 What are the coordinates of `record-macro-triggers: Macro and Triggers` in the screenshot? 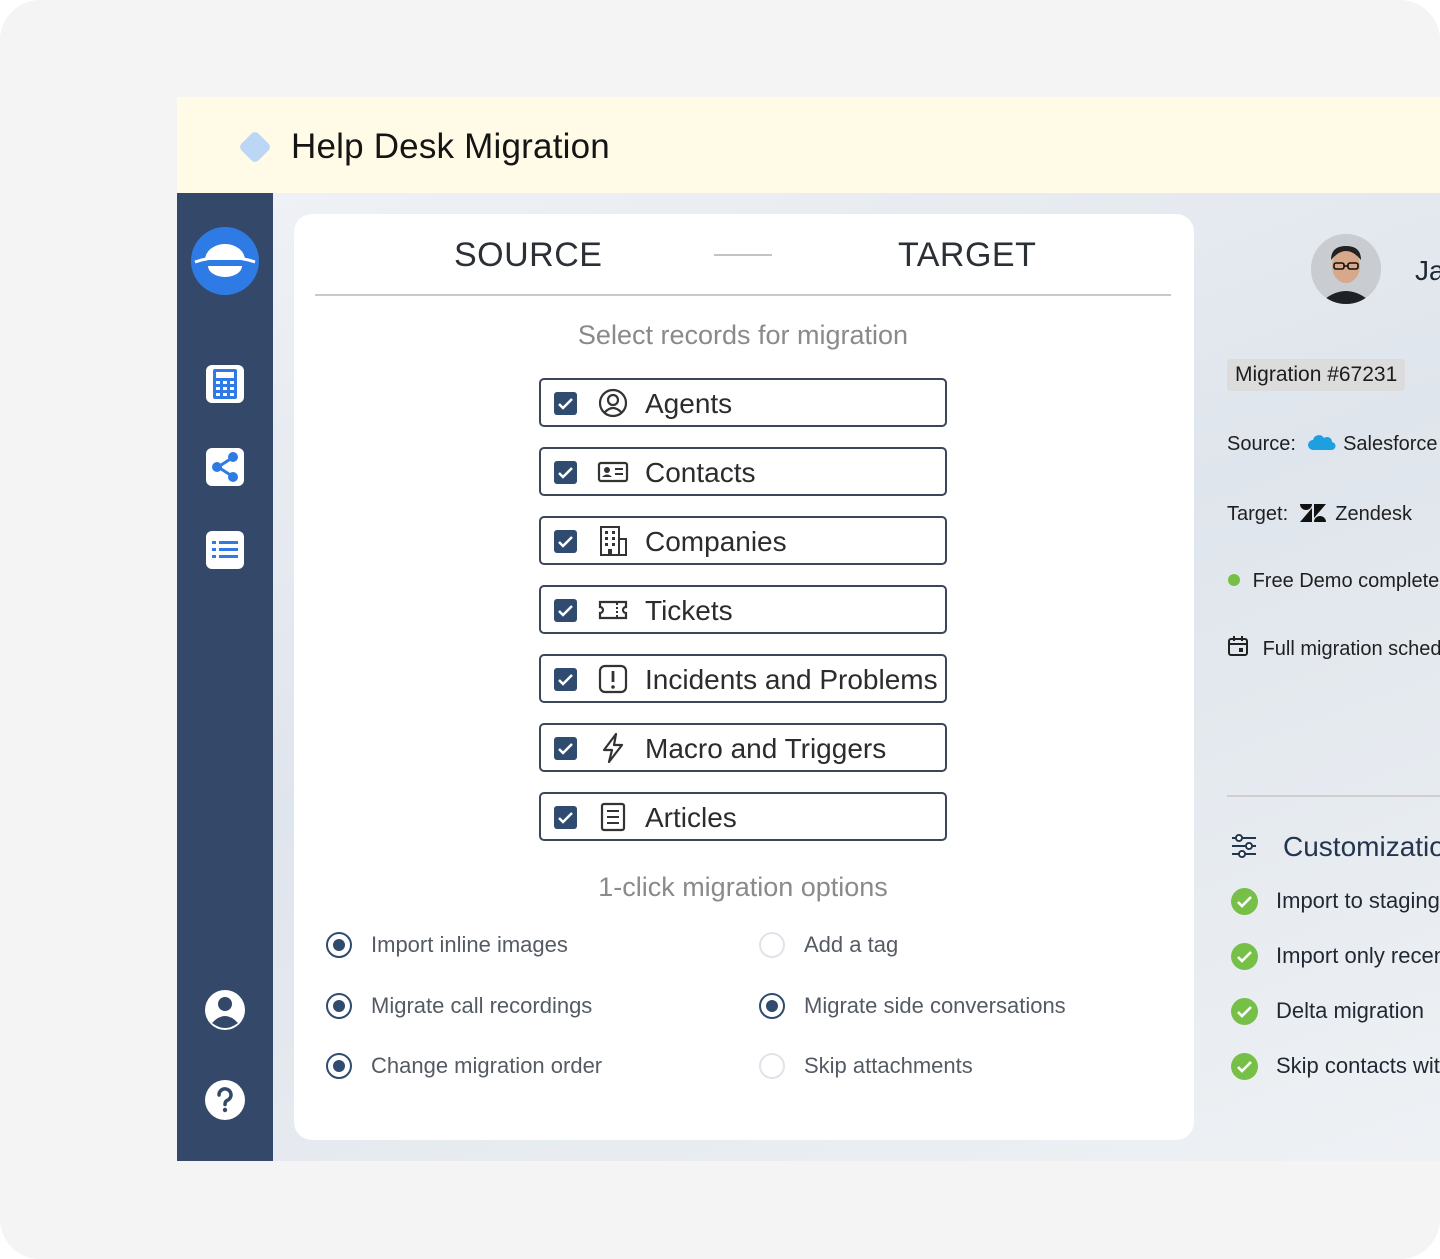 It's located at (743, 747).